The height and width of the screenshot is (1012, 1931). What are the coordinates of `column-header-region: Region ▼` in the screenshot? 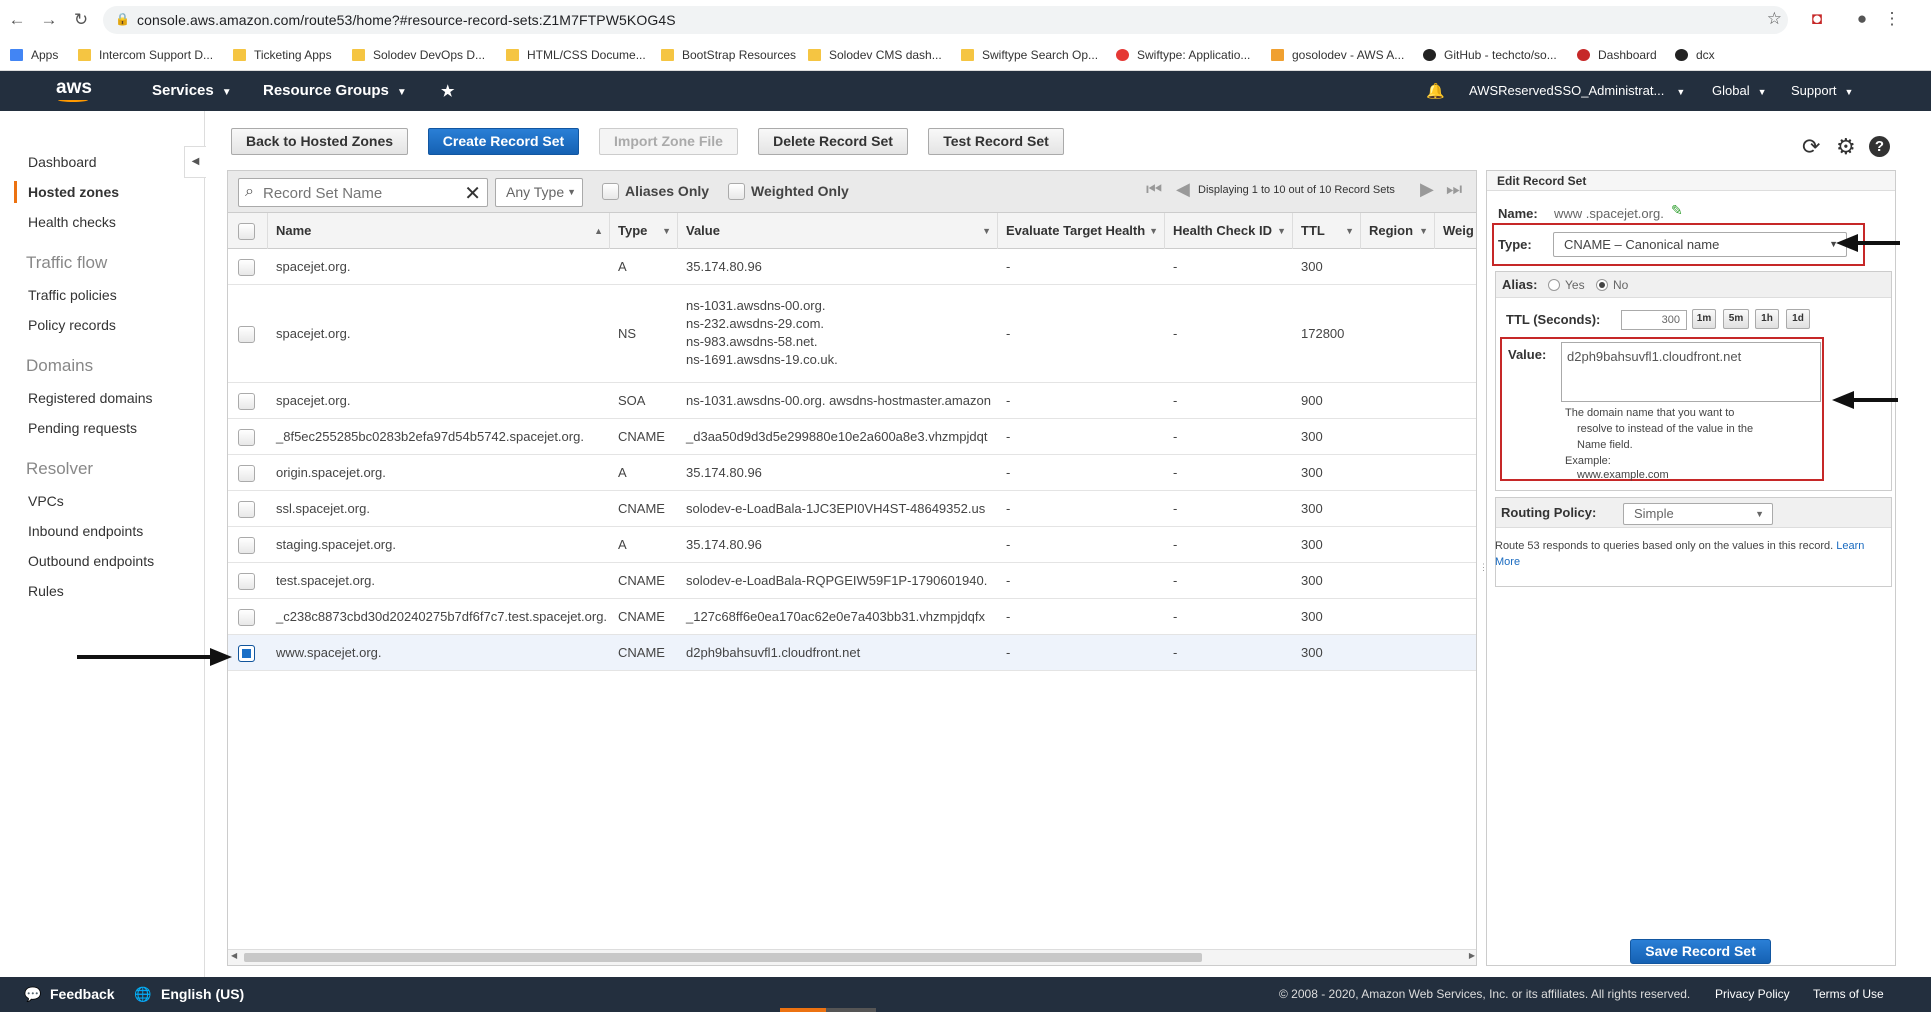 It's located at (1398, 231).